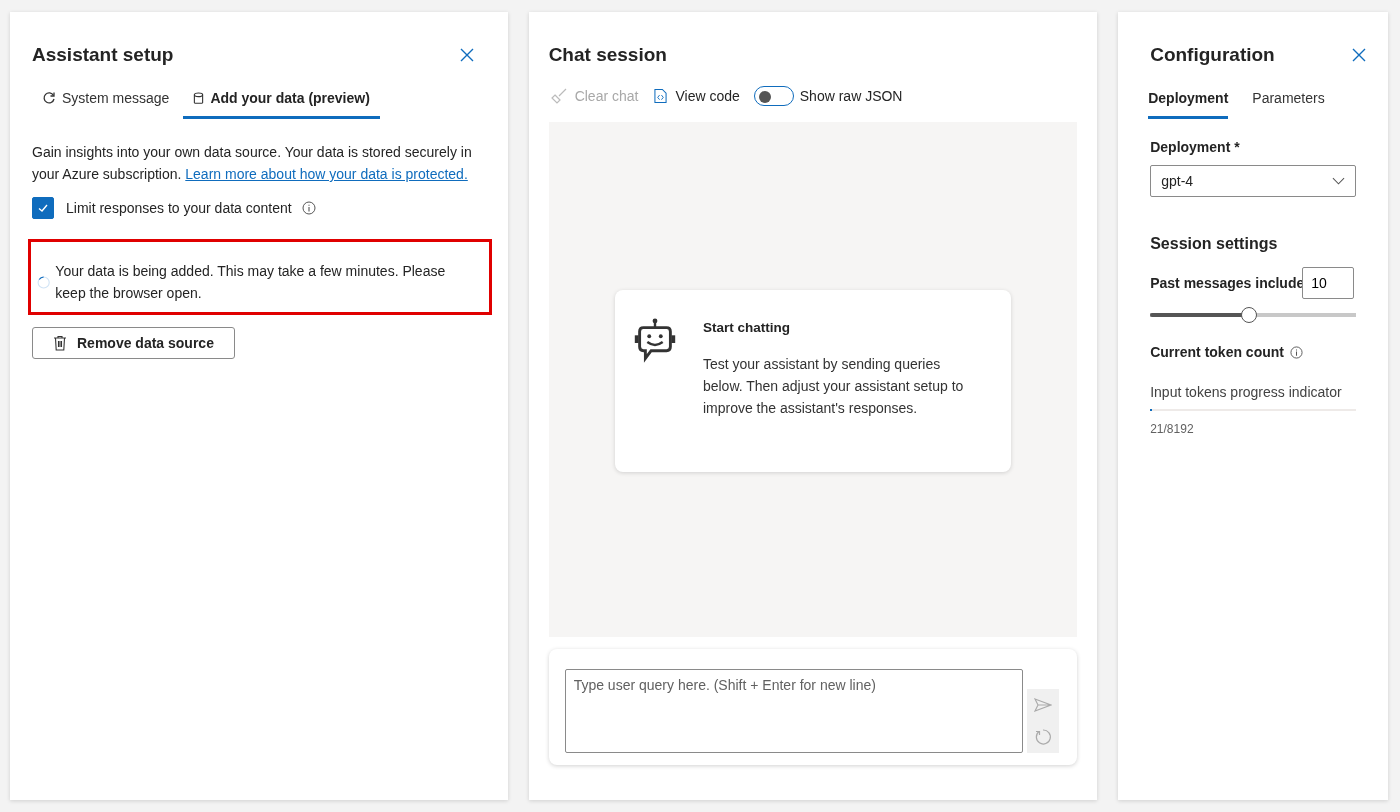 This screenshot has height=812, width=1400. Describe the element at coordinates (833, 386) in the screenshot. I see `card-body-text: Test your assistant by sending queries below. Then adjust your assistant setup to improve the assistant's responses.` at that location.